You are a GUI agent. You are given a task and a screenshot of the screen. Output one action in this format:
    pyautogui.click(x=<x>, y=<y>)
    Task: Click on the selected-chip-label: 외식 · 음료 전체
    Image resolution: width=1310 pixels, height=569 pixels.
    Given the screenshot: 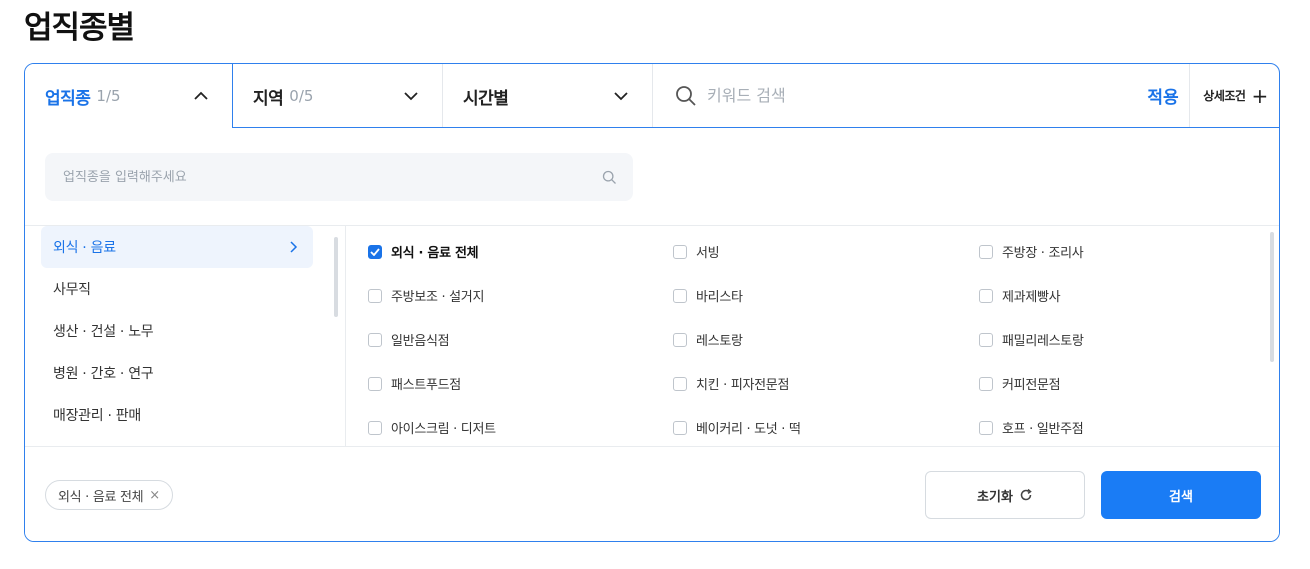 What is the action you would take?
    pyautogui.click(x=101, y=497)
    